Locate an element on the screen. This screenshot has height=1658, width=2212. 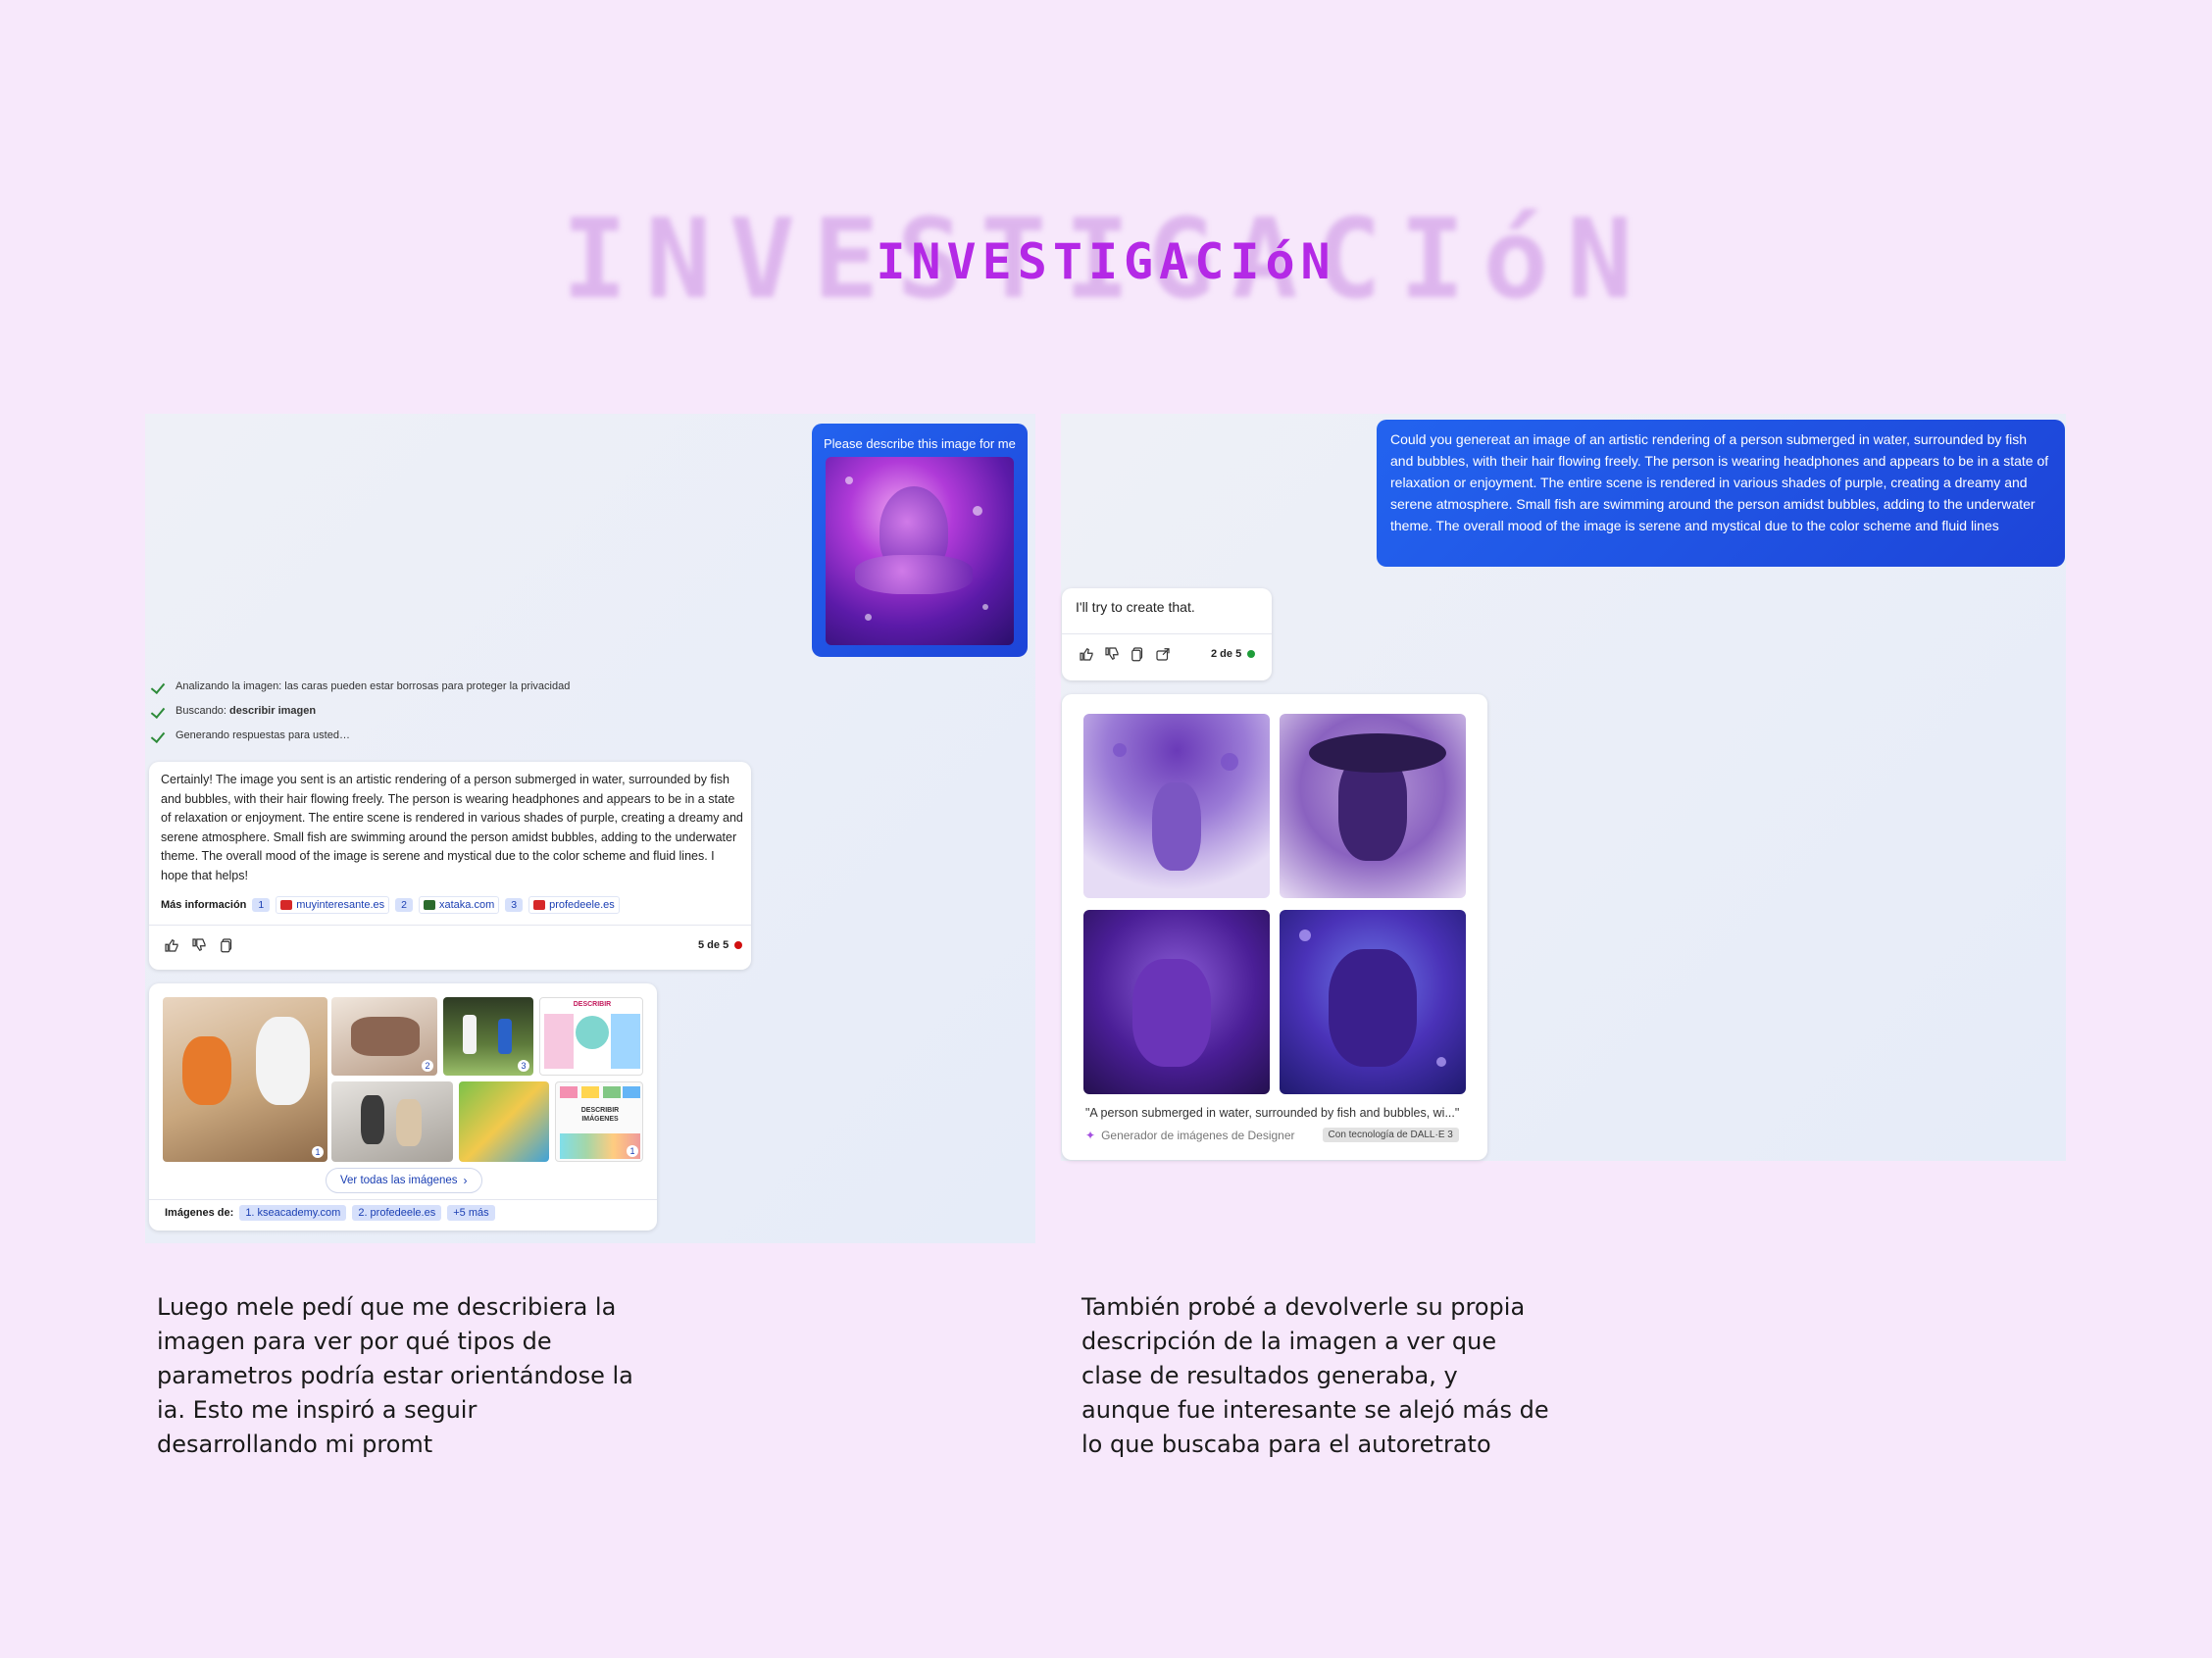
status-text: Buscando: is located at coordinates (203, 711).